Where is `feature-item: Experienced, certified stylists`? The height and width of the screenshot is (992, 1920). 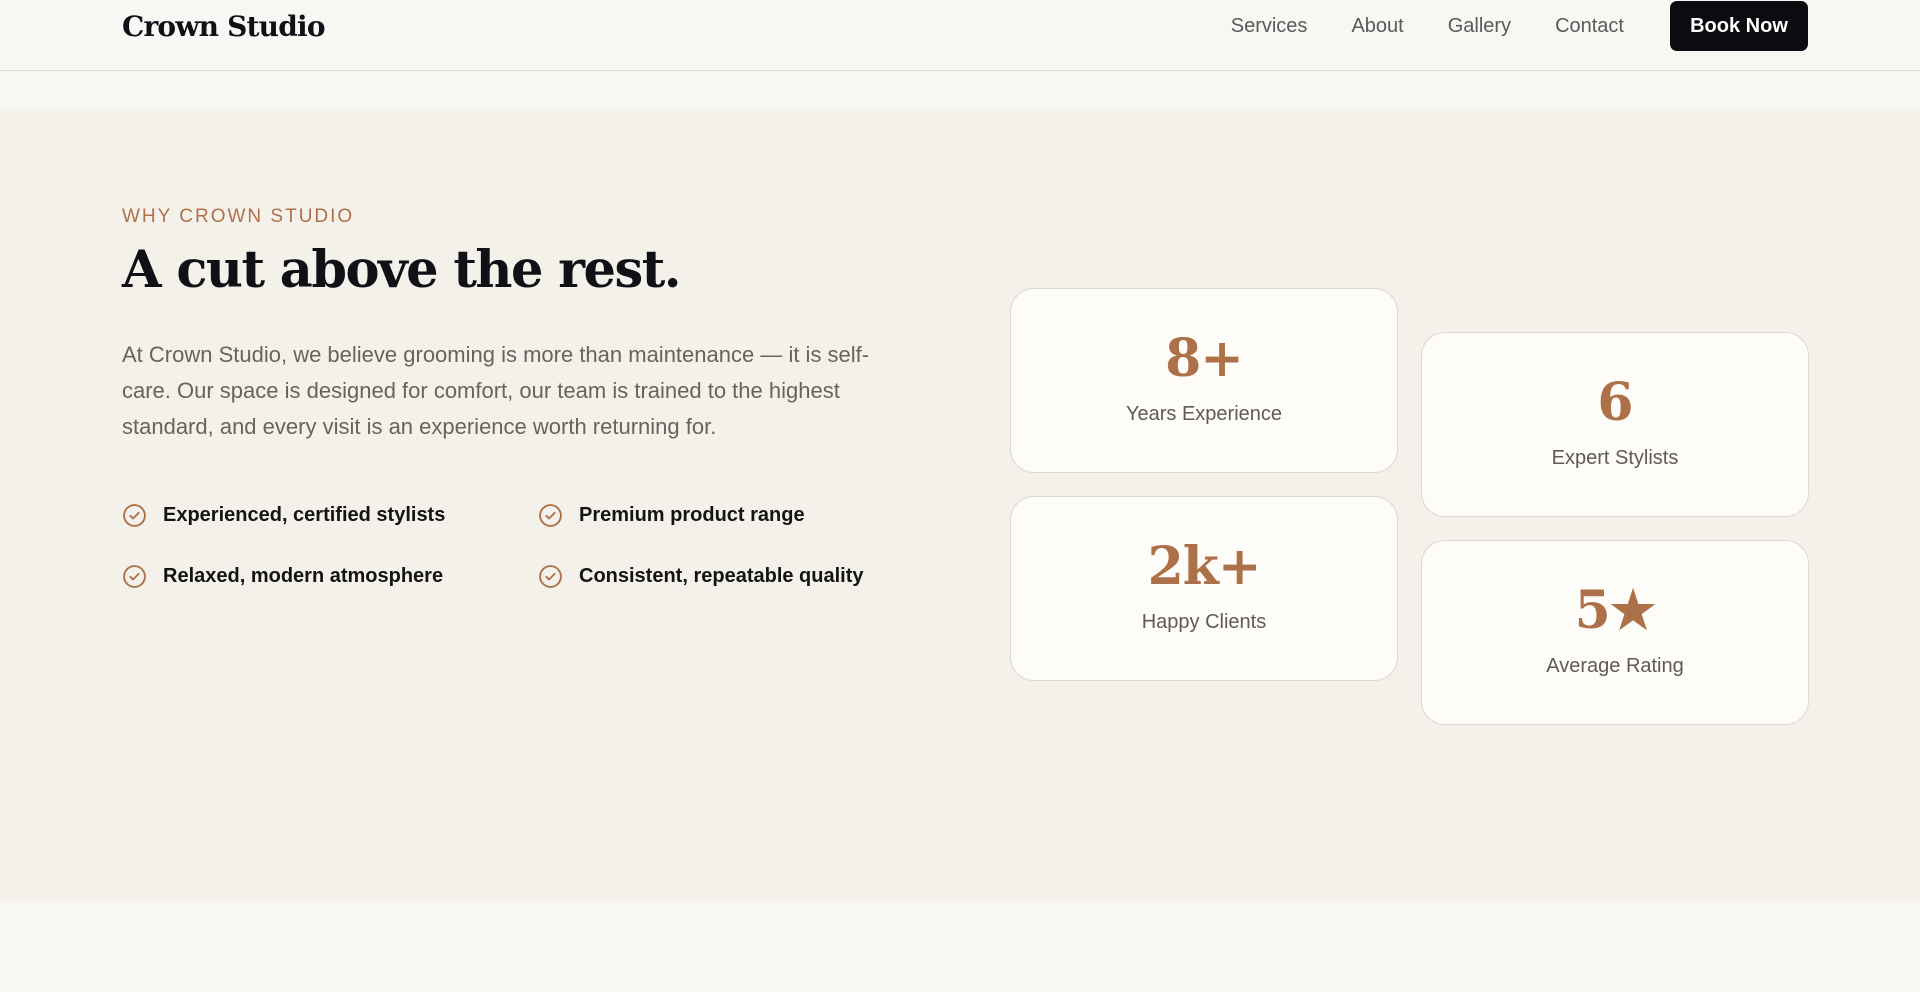
feature-item: Experienced, certified stylists is located at coordinates (330, 515).